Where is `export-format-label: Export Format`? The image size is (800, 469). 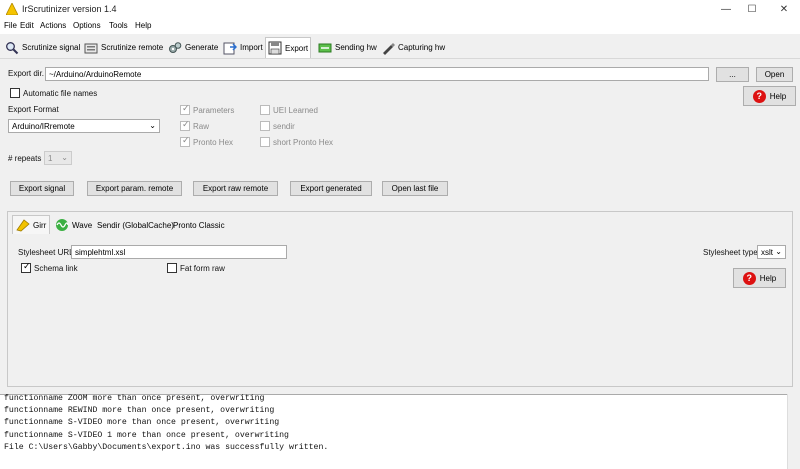 export-format-label: Export Format is located at coordinates (33, 109).